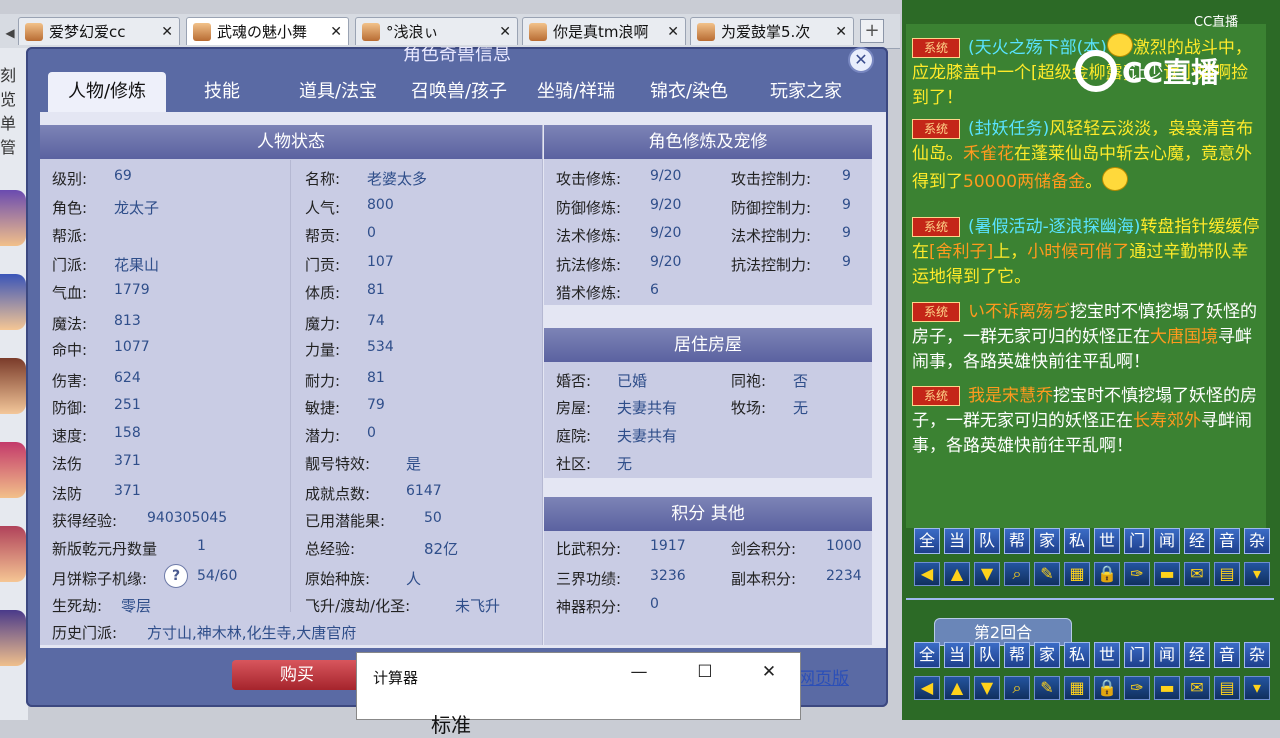 The height and width of the screenshot is (738, 1280). I want to click on maximize-icon: ☐, so click(705, 672).